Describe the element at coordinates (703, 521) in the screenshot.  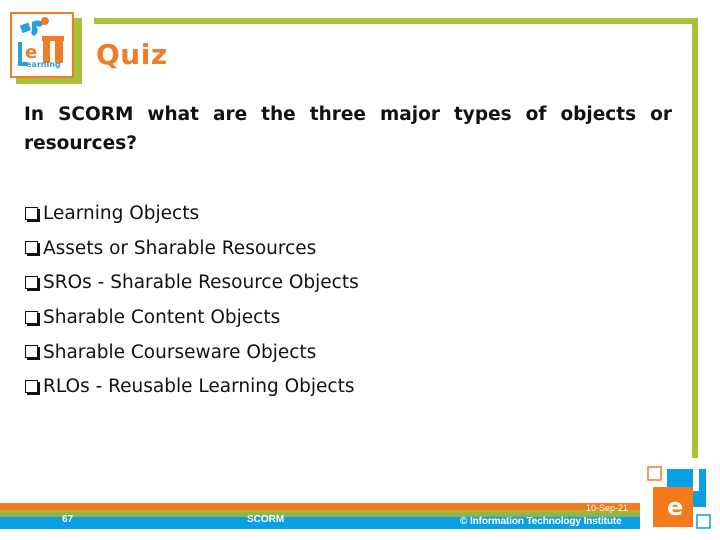
I see `small-blue-square` at that location.